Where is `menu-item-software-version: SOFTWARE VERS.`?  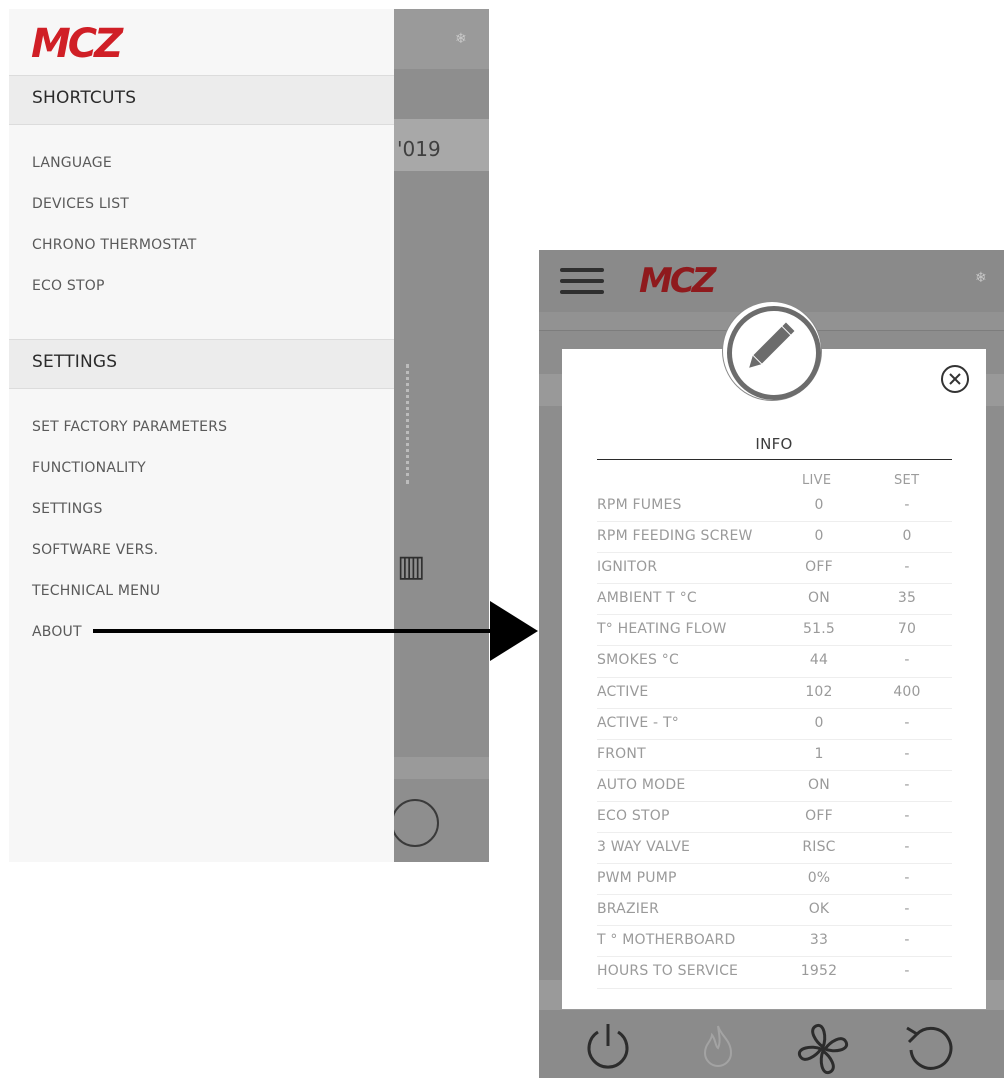
menu-item-software-version: SOFTWARE VERS. is located at coordinates (95, 550).